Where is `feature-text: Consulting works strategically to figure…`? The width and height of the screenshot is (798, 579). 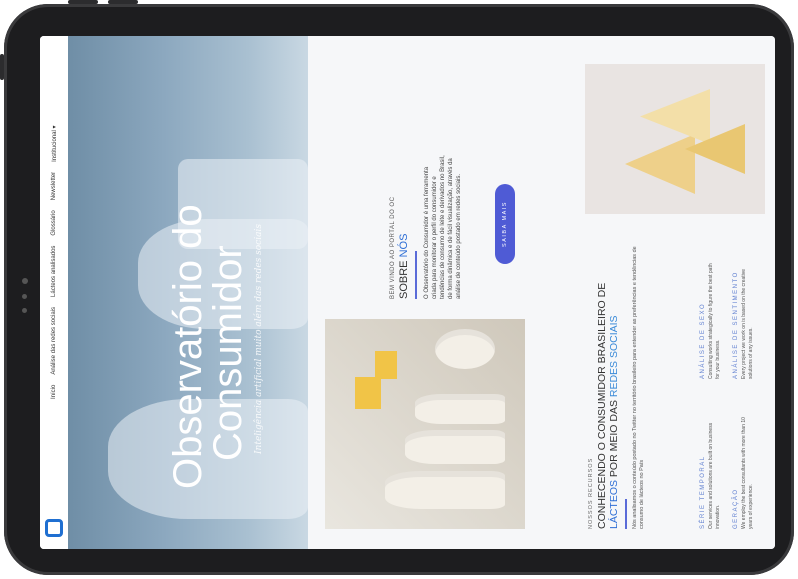
feature-text: Consulting works strategically to figure… is located at coordinates (714, 321).